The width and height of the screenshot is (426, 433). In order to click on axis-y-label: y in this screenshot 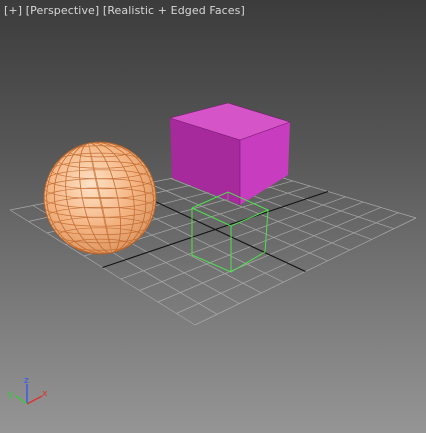, I will do `click(11, 395)`.